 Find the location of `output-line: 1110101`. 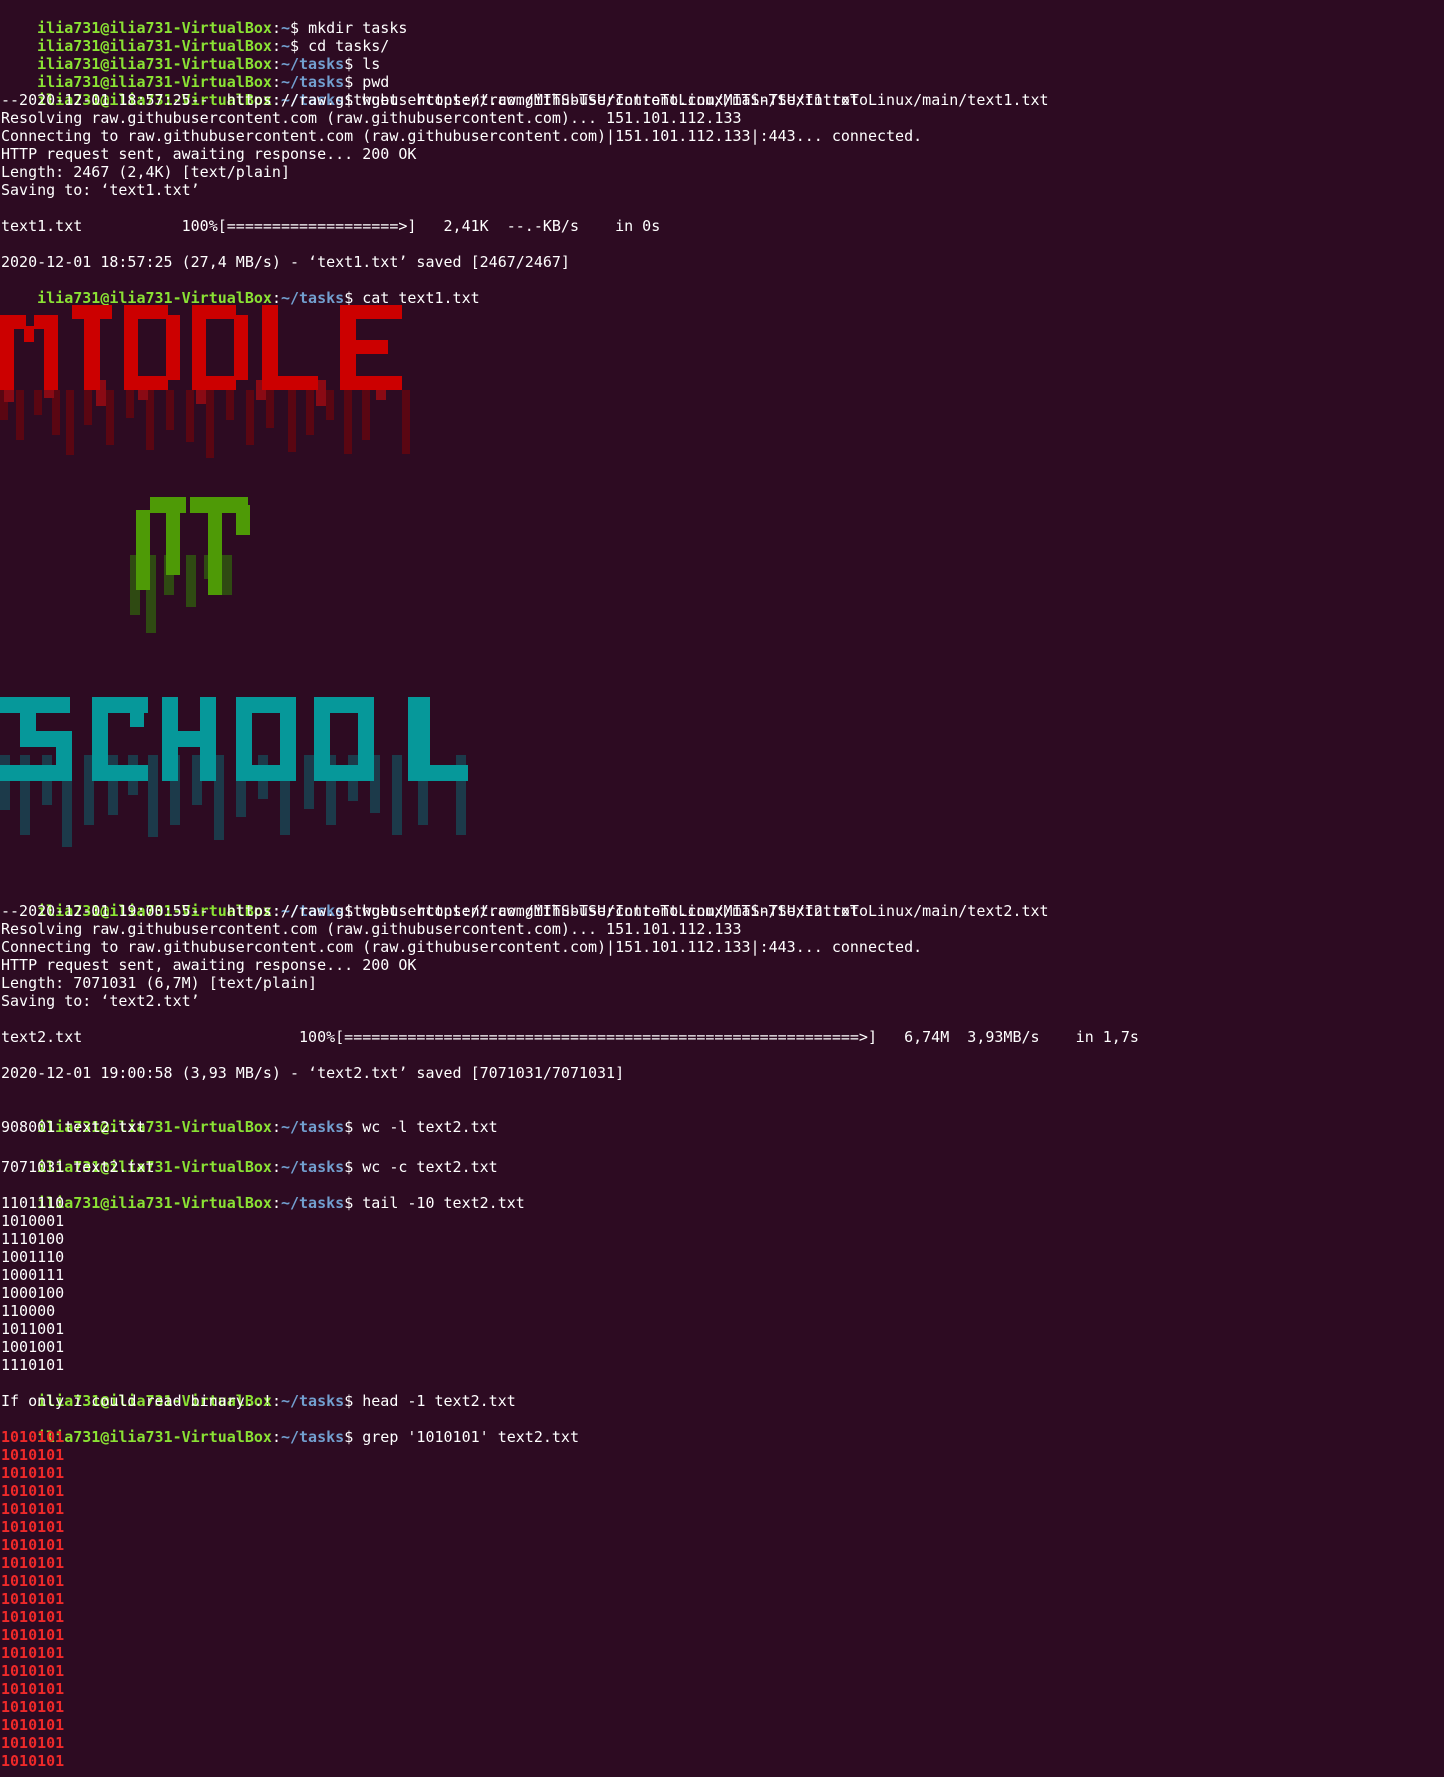

output-line: 1110101 is located at coordinates (33, 1365).